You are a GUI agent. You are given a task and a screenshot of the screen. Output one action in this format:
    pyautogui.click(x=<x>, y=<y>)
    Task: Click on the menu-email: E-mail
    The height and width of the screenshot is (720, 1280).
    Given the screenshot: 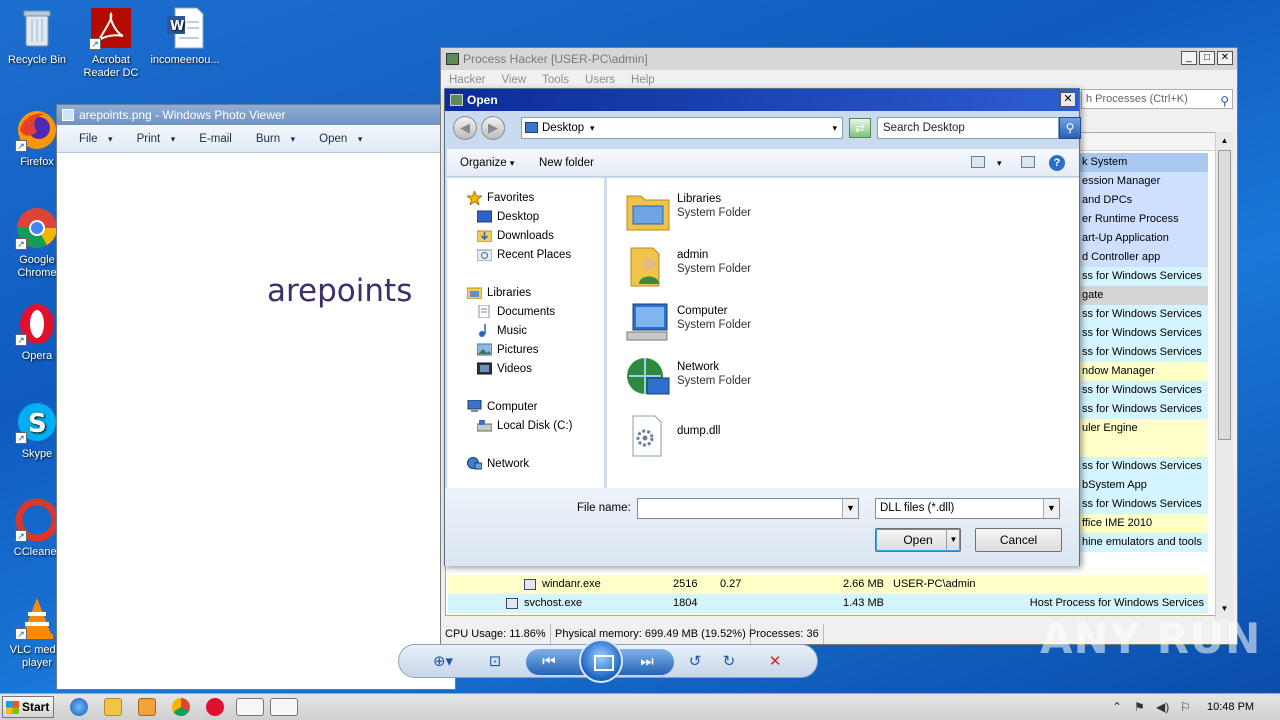 What is the action you would take?
    pyautogui.click(x=215, y=139)
    